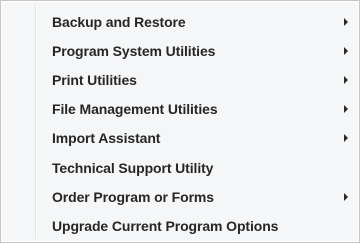 Image resolution: width=360 pixels, height=243 pixels. What do you see at coordinates (94, 80) in the screenshot?
I see `menu-item-label: Print Utilities` at bounding box center [94, 80].